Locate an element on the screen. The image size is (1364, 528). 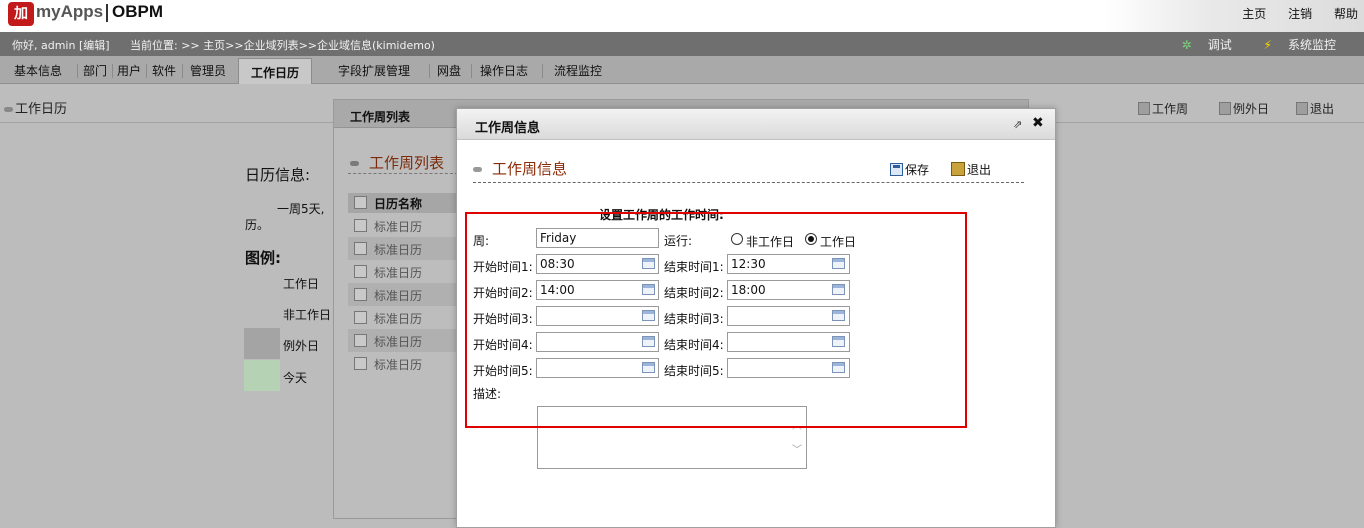
top-bar: 加 myApps OBPM 主页 注销 帮助 is located at coordinates (682, 16).